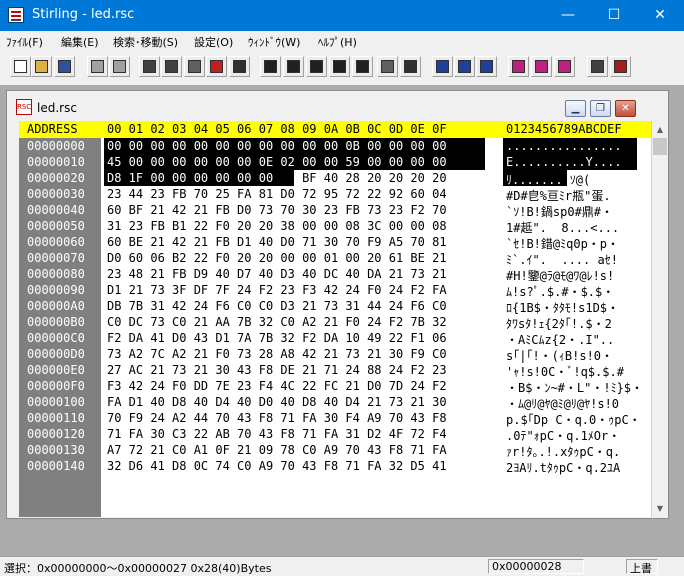  What do you see at coordinates (660, 146) in the screenshot?
I see `scroll-thumb` at bounding box center [660, 146].